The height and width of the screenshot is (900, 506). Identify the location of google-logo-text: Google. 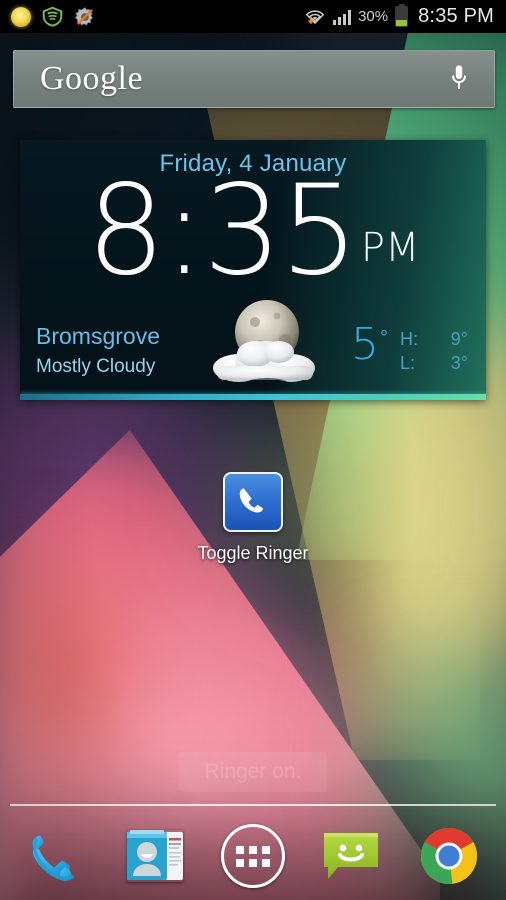
(92, 78).